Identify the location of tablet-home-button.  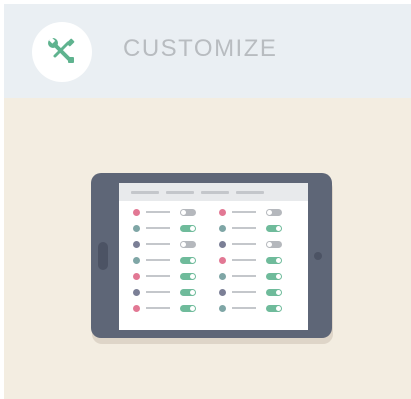
(103, 256).